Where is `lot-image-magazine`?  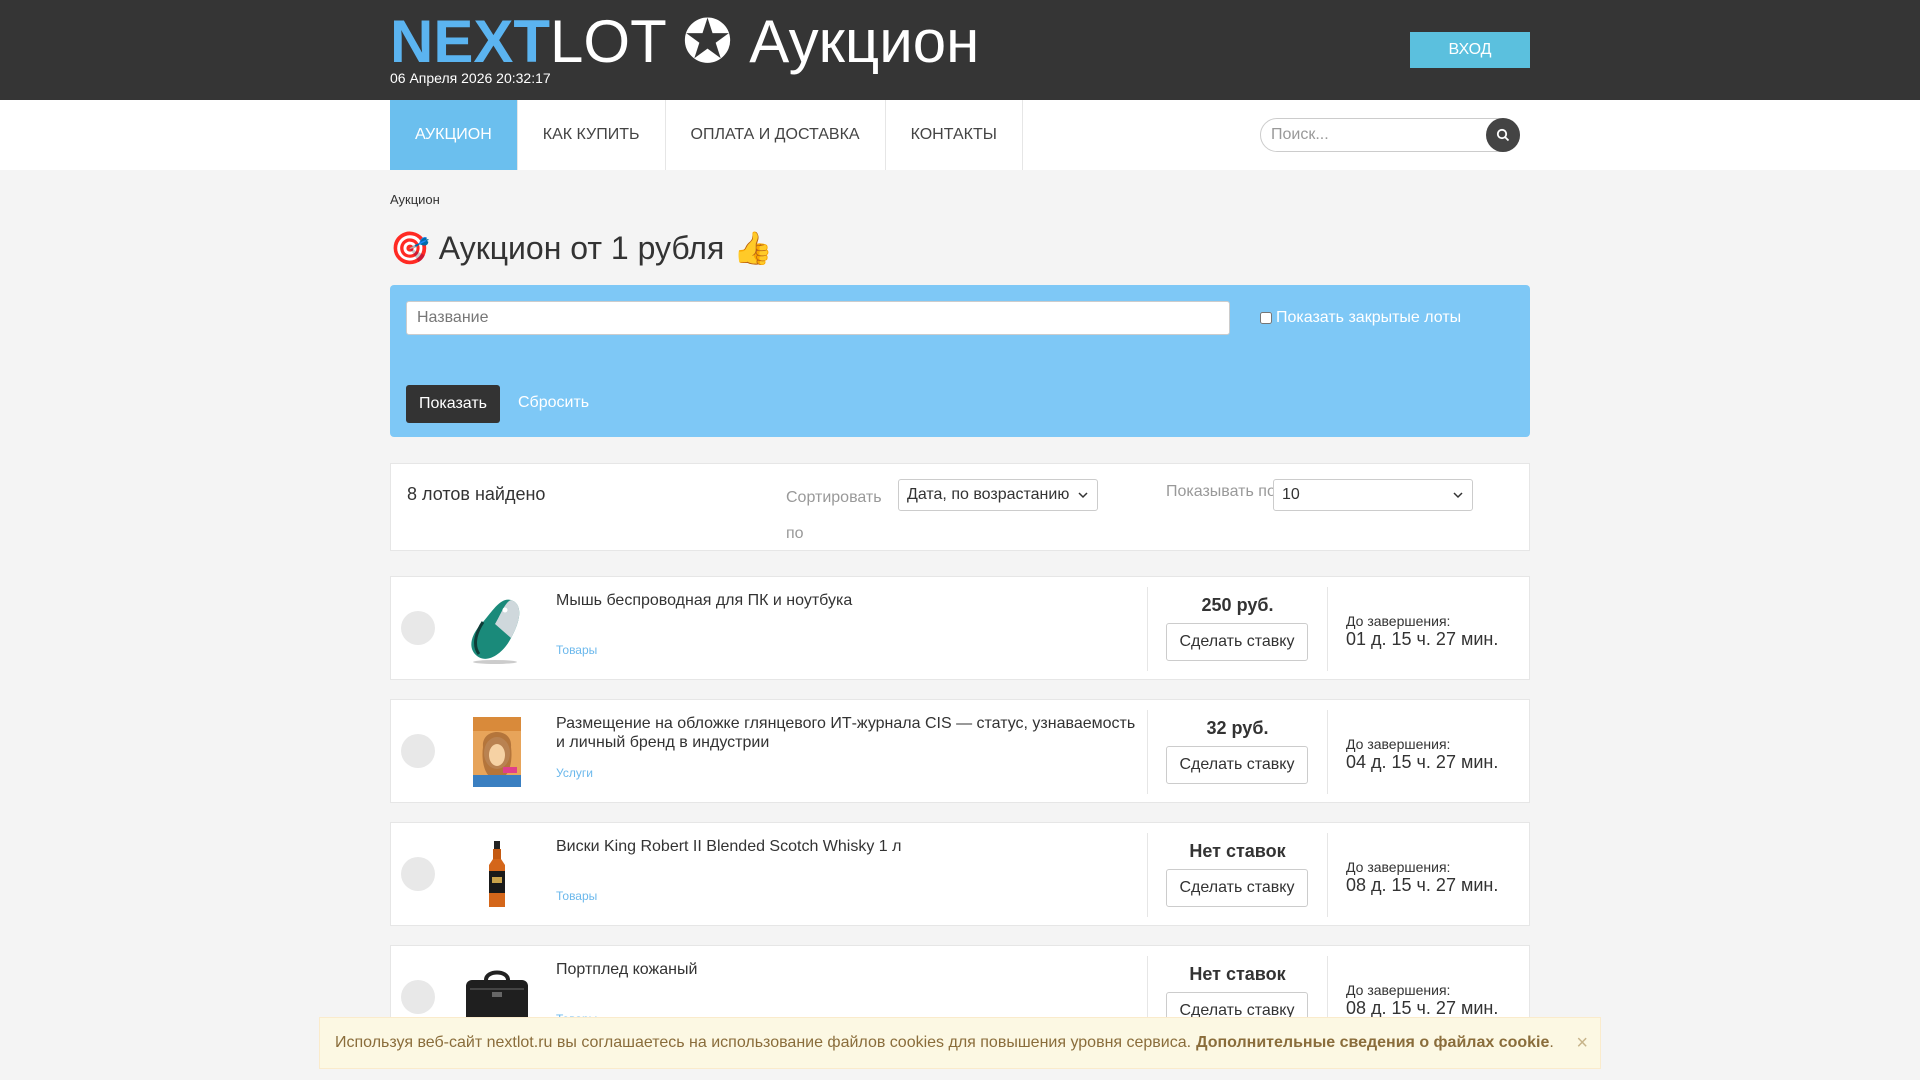 lot-image-magazine is located at coordinates (497, 752).